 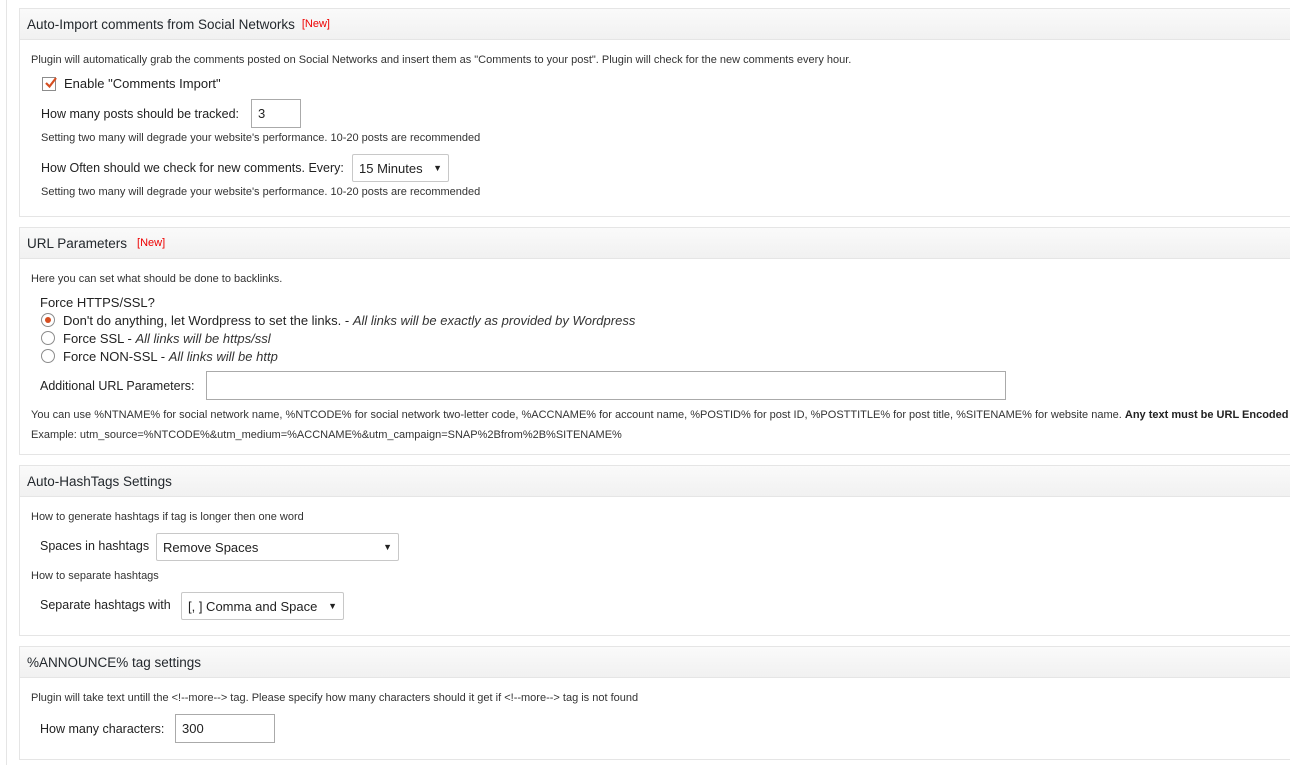 What do you see at coordinates (97, 302) in the screenshot?
I see `force-https-label: Force HTTPS/SSL?` at bounding box center [97, 302].